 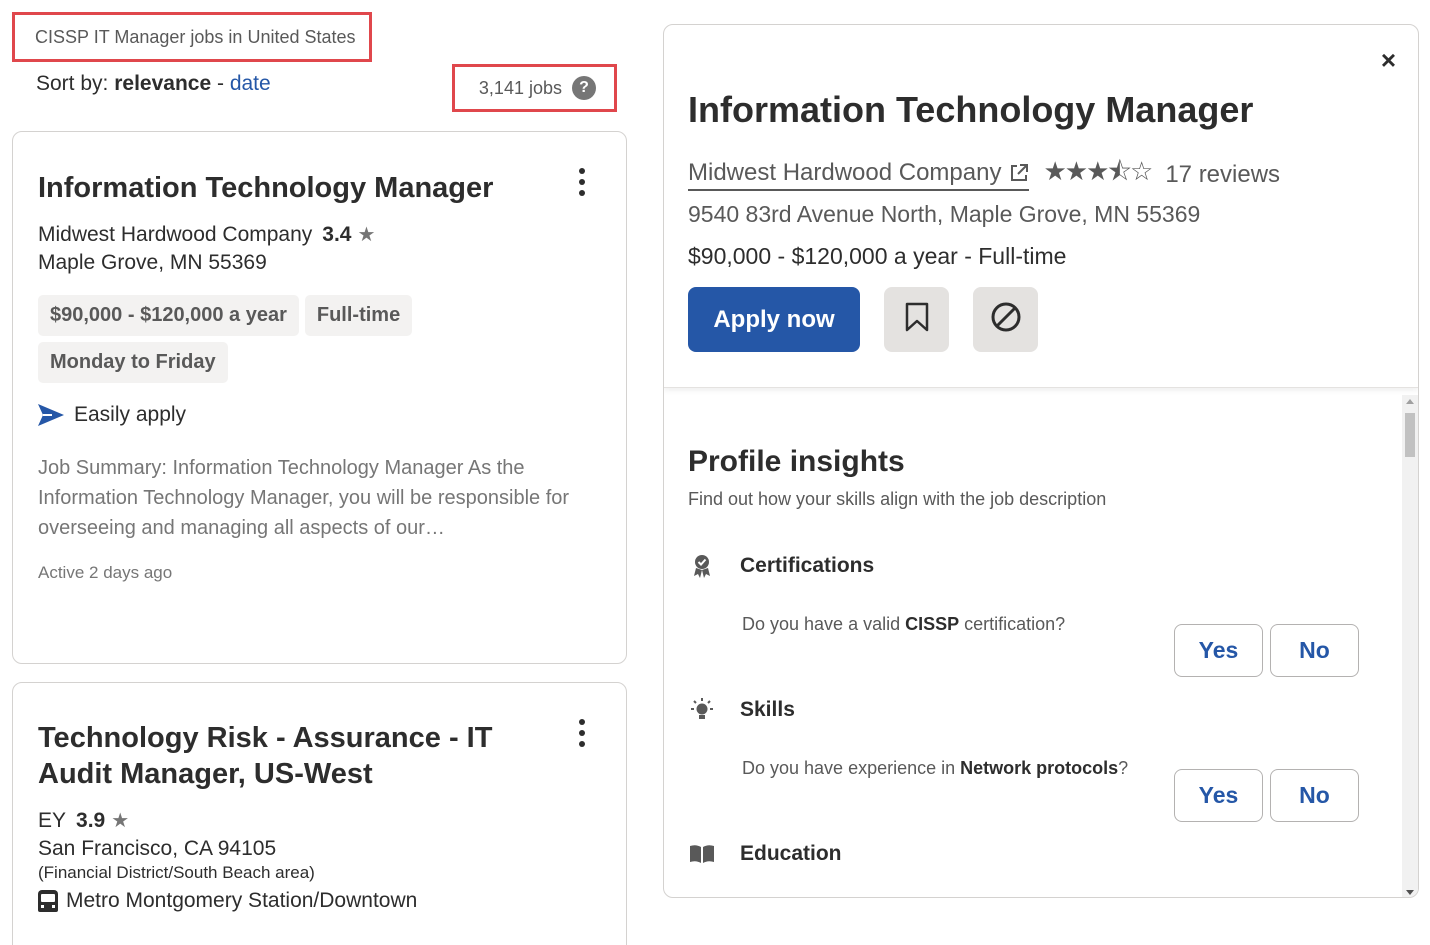 I want to click on company-line: EY 3.9 ★, so click(x=319, y=820).